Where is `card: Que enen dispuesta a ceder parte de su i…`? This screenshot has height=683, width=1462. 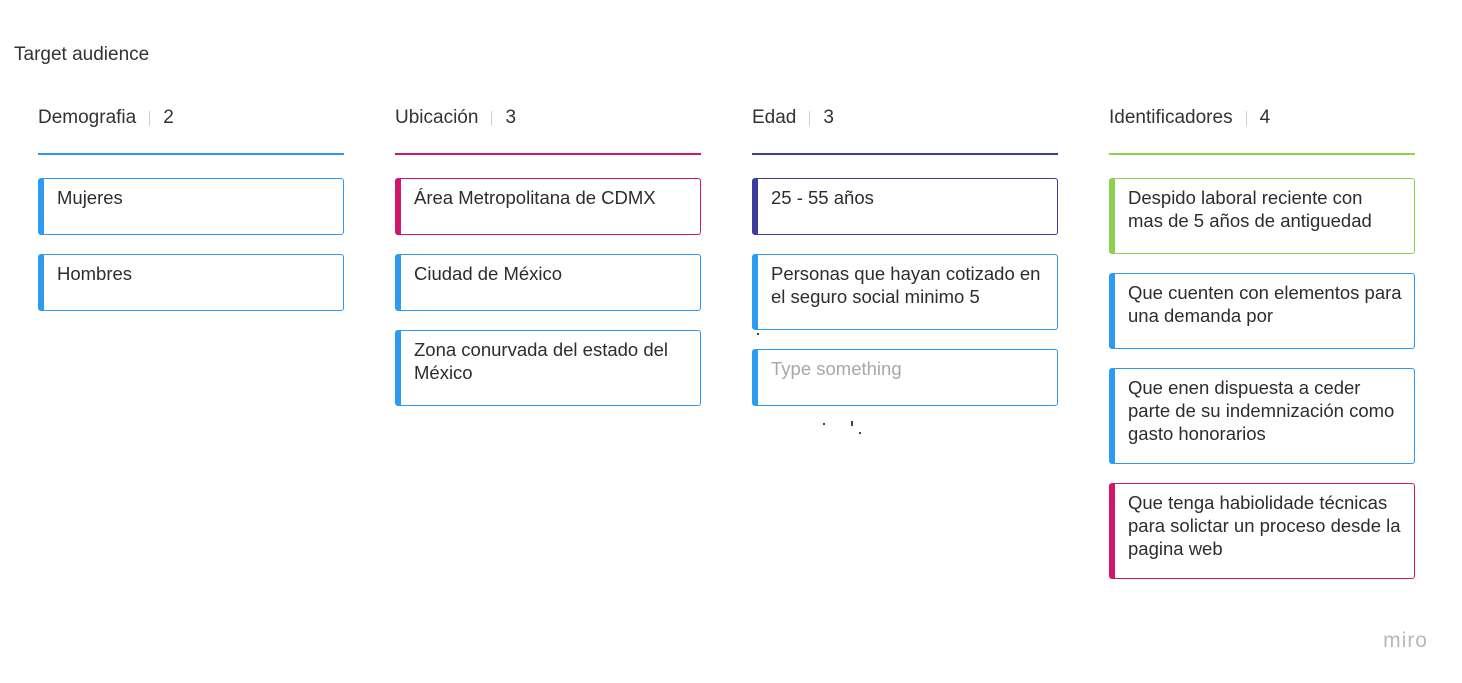 card: Que enen dispuesta a ceder parte de su i… is located at coordinates (1262, 416).